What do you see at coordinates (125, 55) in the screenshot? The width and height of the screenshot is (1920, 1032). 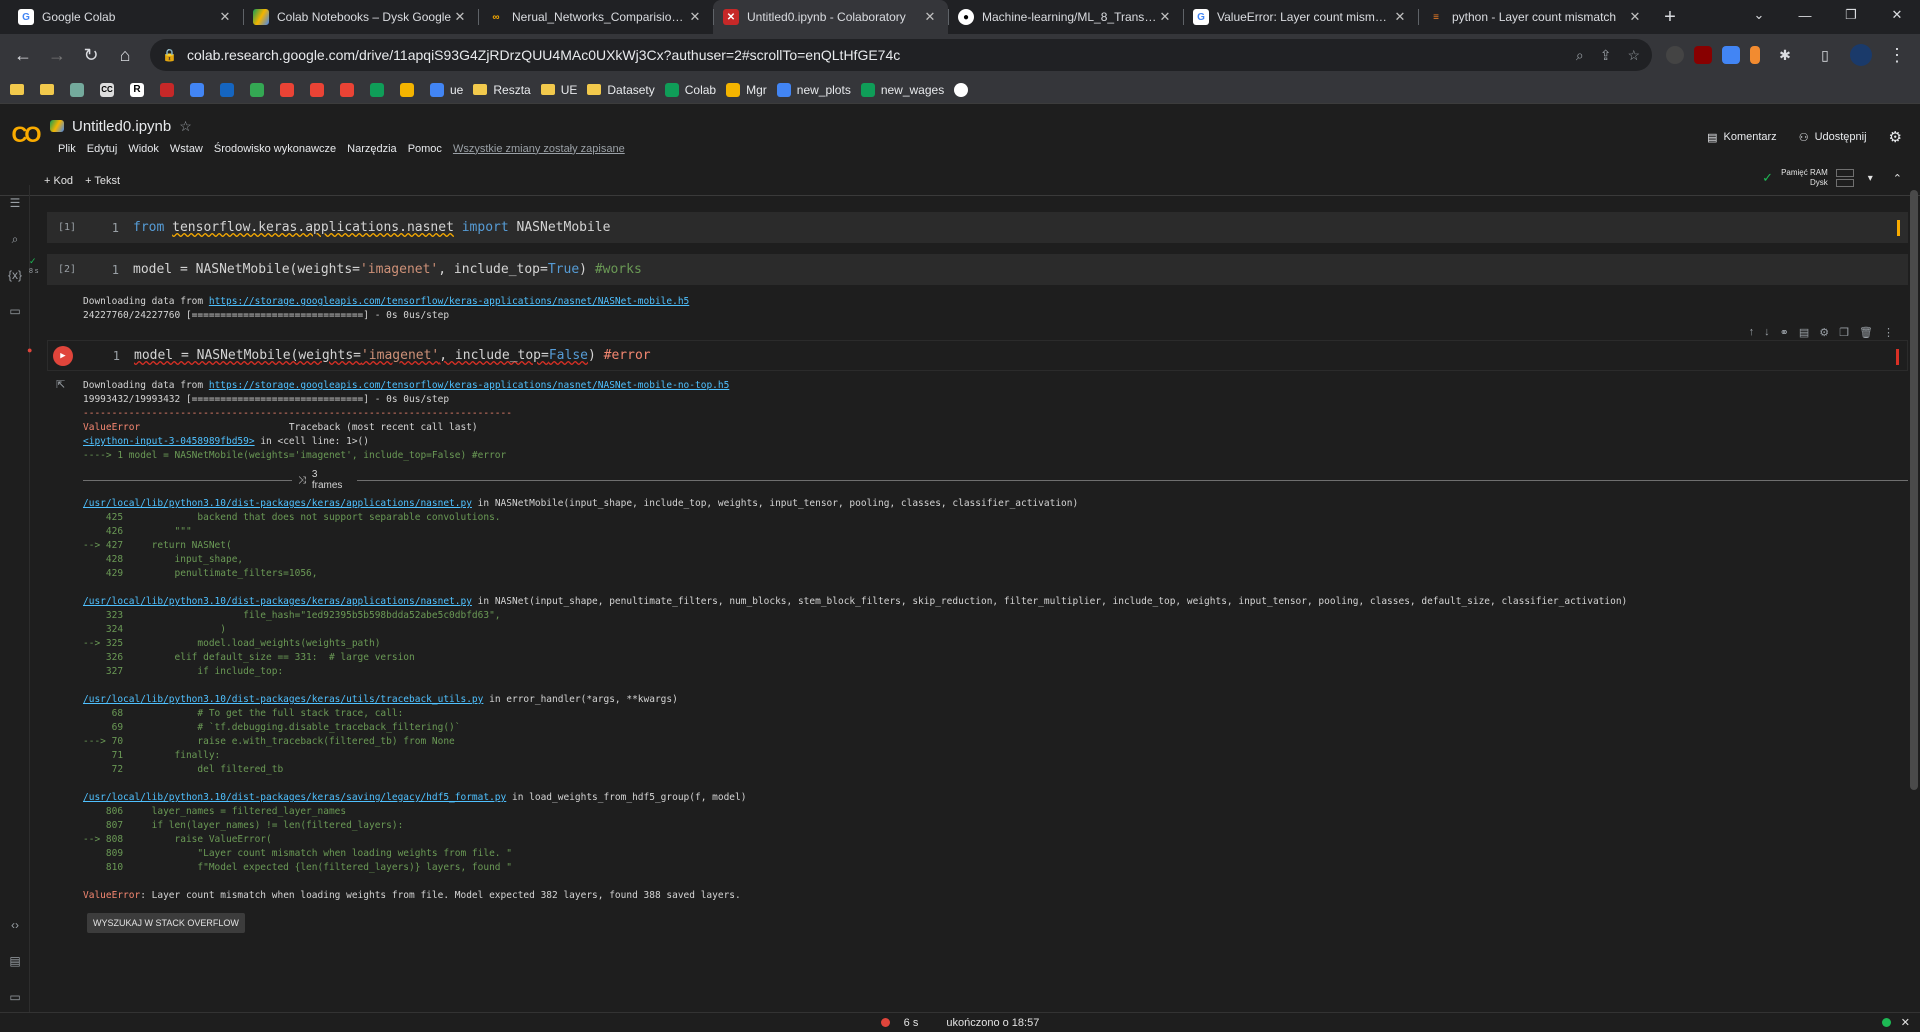 I see `home-icon: ⌂` at bounding box center [125, 55].